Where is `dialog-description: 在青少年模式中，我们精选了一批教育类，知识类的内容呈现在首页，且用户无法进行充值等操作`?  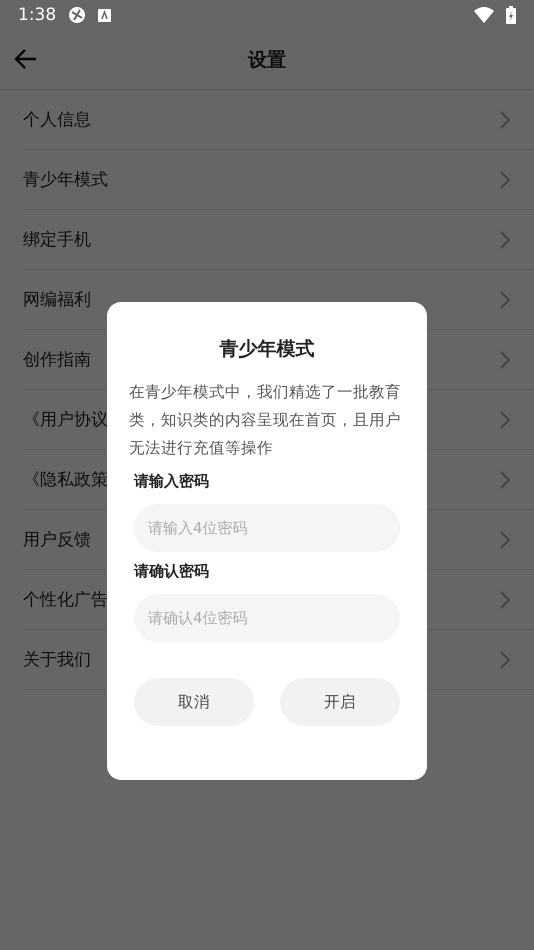
dialog-description: 在青少年模式中，我们精选了一批教育类，知识类的内容呈现在首页，且用户无法进行充值等操作 is located at coordinates (265, 420).